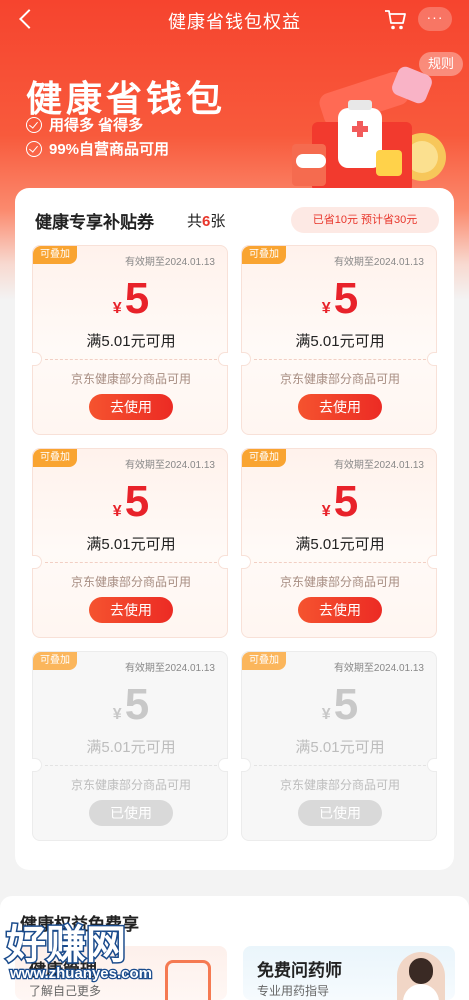 This screenshot has width=469, height=1000. What do you see at coordinates (79, 924) in the screenshot?
I see `benefits-title: 健康权益免费享` at bounding box center [79, 924].